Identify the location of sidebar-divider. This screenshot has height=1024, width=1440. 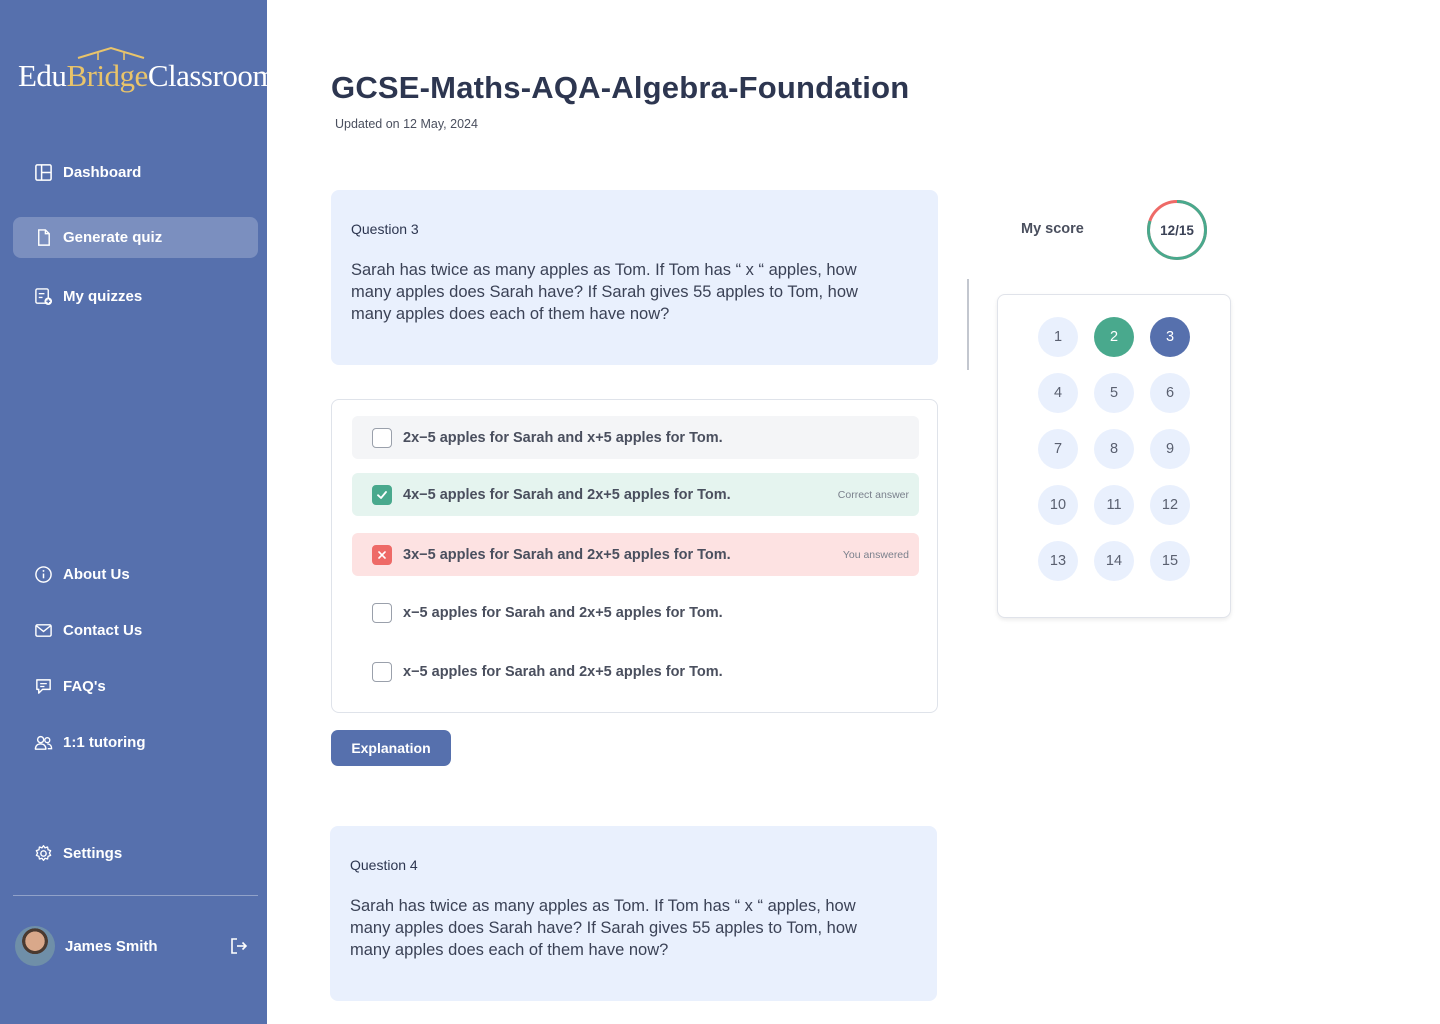
(135, 895).